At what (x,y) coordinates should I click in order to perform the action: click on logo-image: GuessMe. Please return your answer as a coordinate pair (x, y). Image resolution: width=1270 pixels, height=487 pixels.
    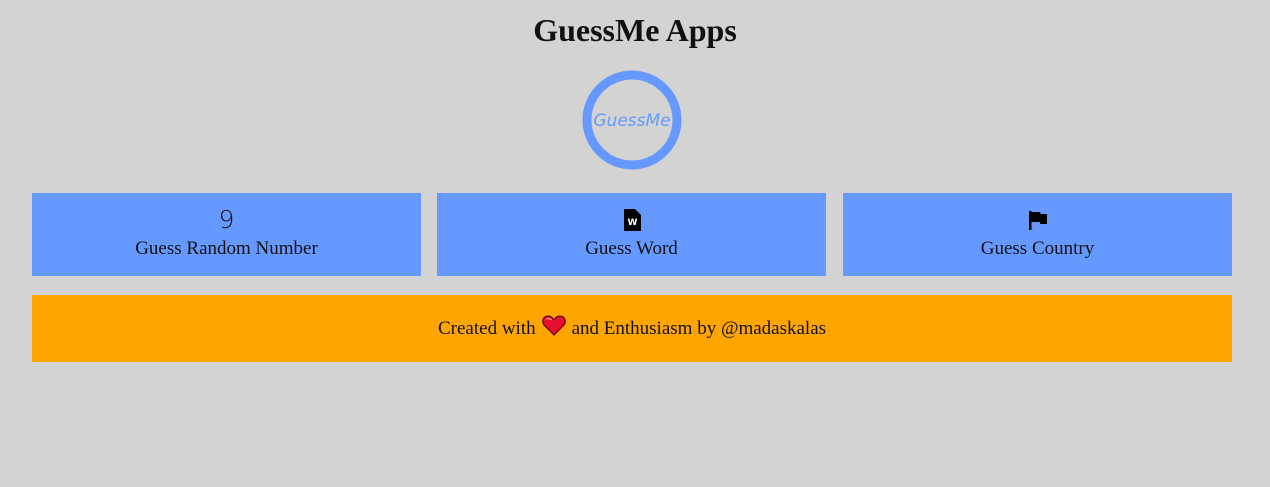
    Looking at the image, I should click on (632, 120).